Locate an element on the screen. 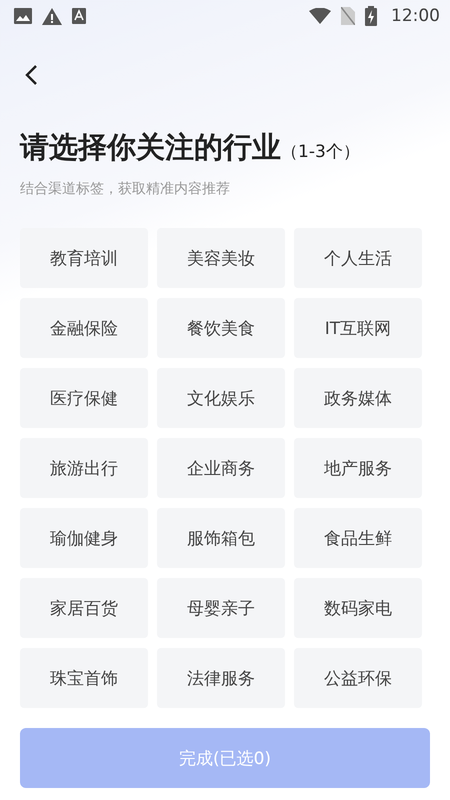 The height and width of the screenshot is (800, 450). image-icon is located at coordinates (23, 16).